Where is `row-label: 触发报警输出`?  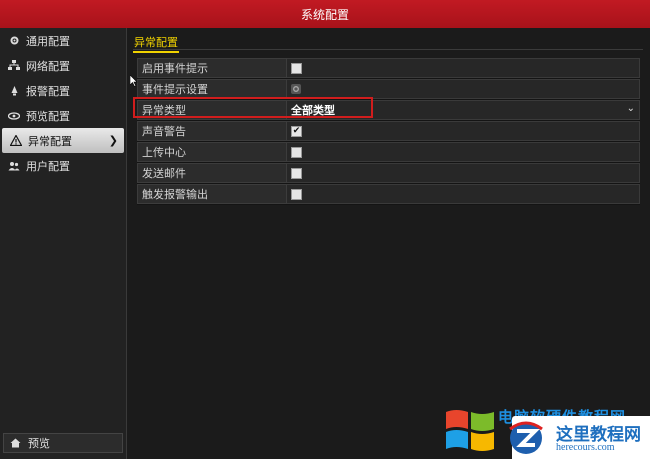
row-label: 触发报警输出 is located at coordinates (212, 194).